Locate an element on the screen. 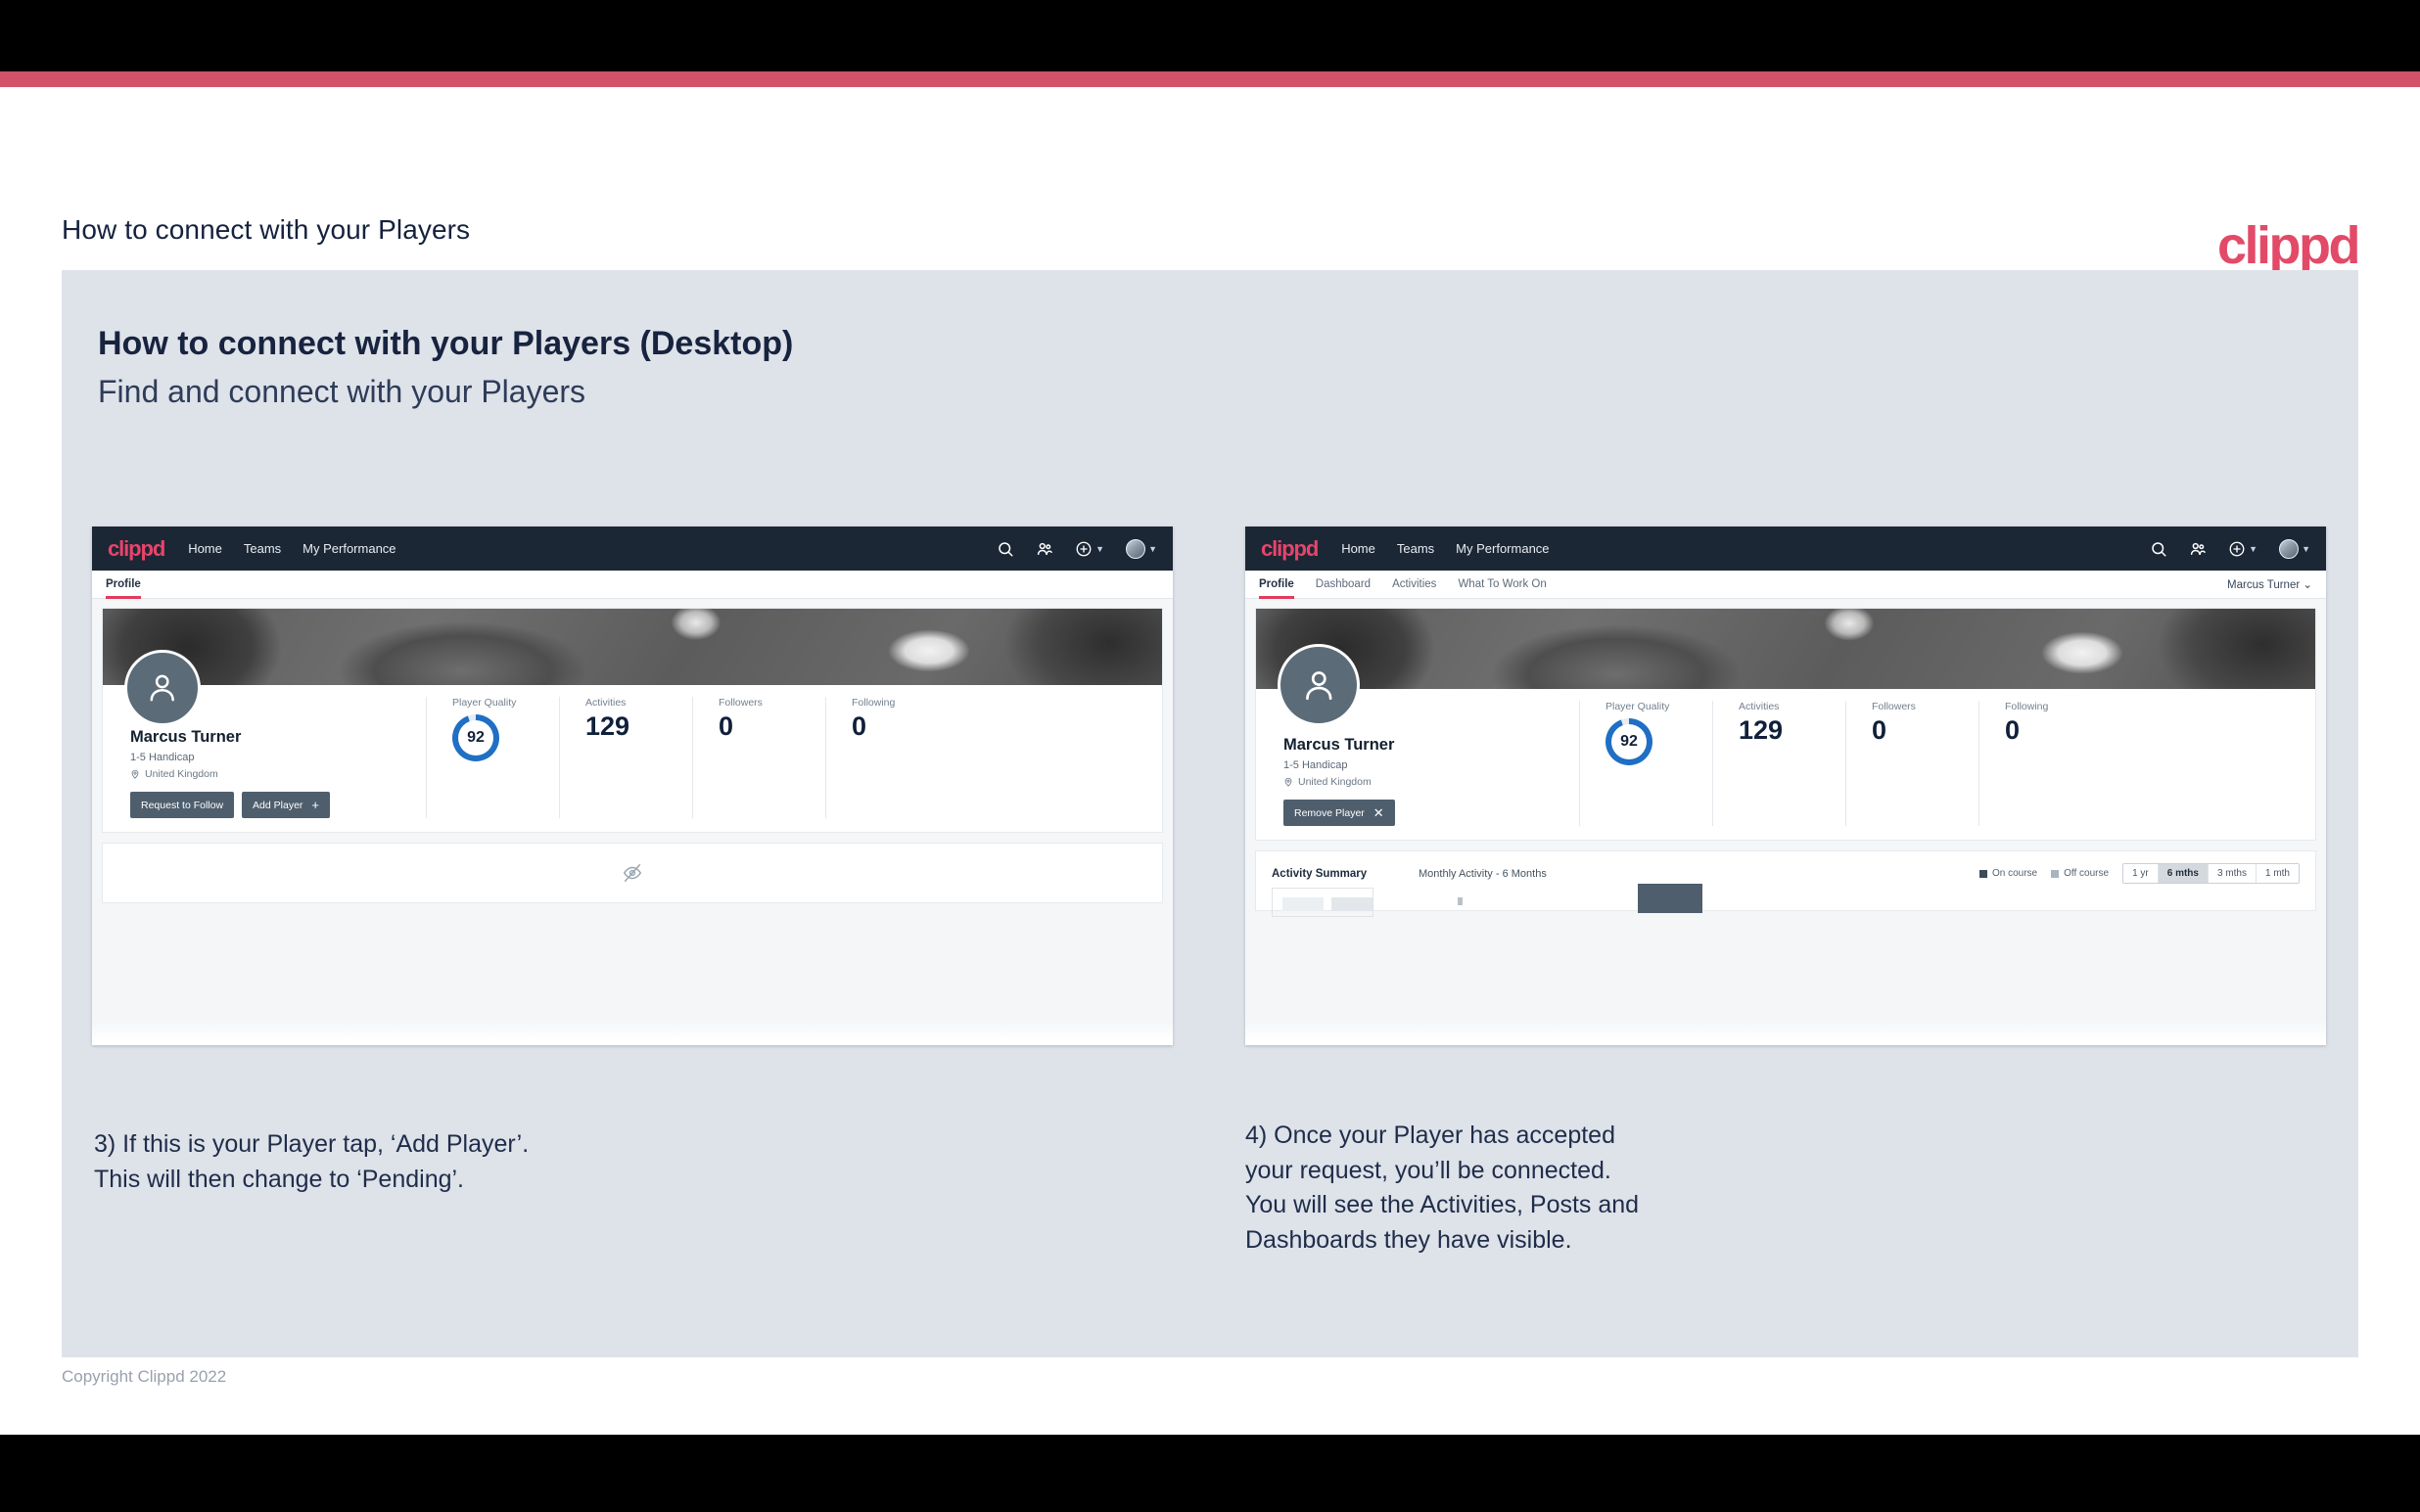  caption-step-4-line-4: Dashboards they have visible. is located at coordinates (1408, 1239).